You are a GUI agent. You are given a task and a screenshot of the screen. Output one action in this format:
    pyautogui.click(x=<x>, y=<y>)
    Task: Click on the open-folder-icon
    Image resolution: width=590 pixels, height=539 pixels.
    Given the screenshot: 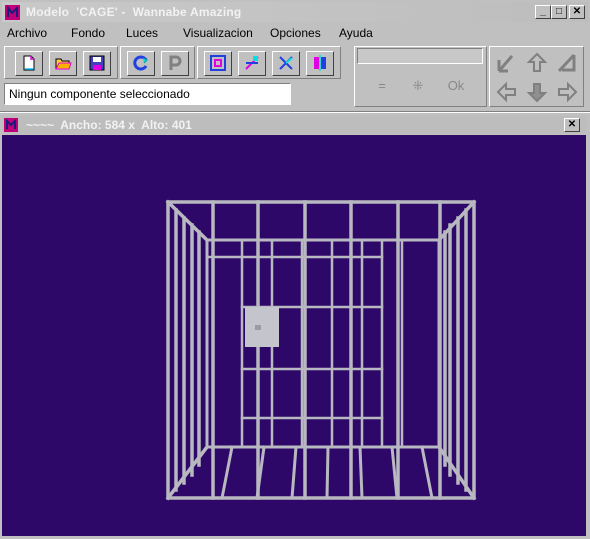 What is the action you would take?
    pyautogui.click(x=63, y=64)
    